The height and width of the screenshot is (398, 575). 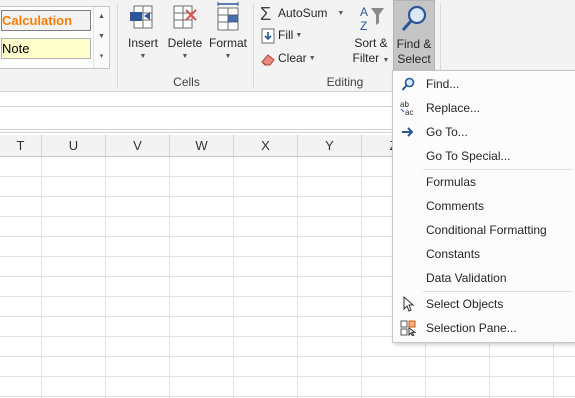 I want to click on svg-text: Z, so click(x=363, y=26).